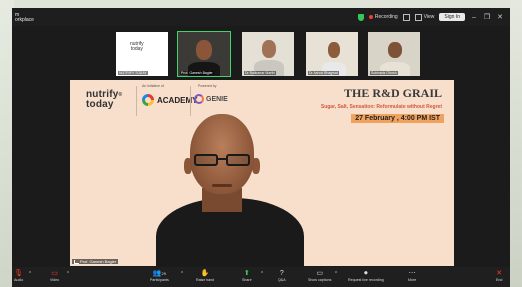 The image size is (522, 287). I want to click on end-call-icon: ✕, so click(499, 273).